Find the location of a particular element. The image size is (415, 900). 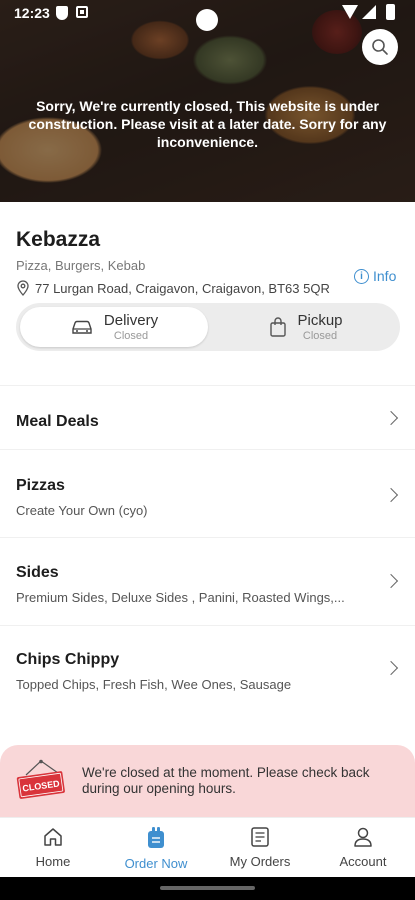

delivery-status: Closed is located at coordinates (131, 336).